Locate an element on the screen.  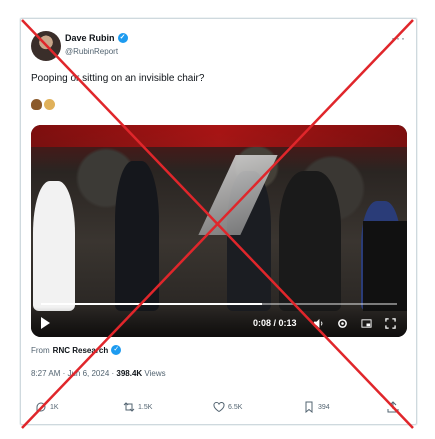
heart-icon is located at coordinates (219, 407).